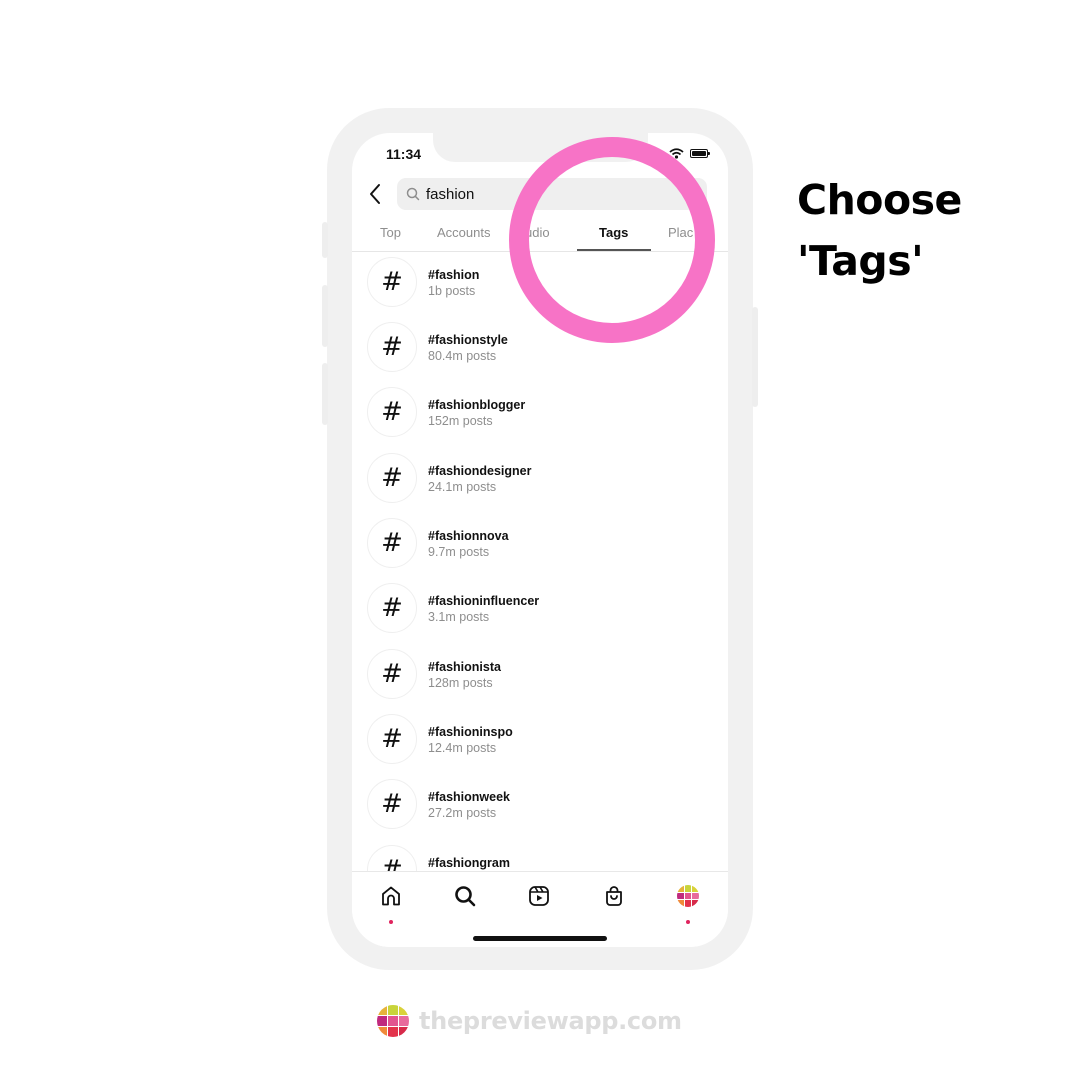 The height and width of the screenshot is (1080, 1080). Describe the element at coordinates (460, 421) in the screenshot. I see `tag-post-count: 152m posts` at that location.